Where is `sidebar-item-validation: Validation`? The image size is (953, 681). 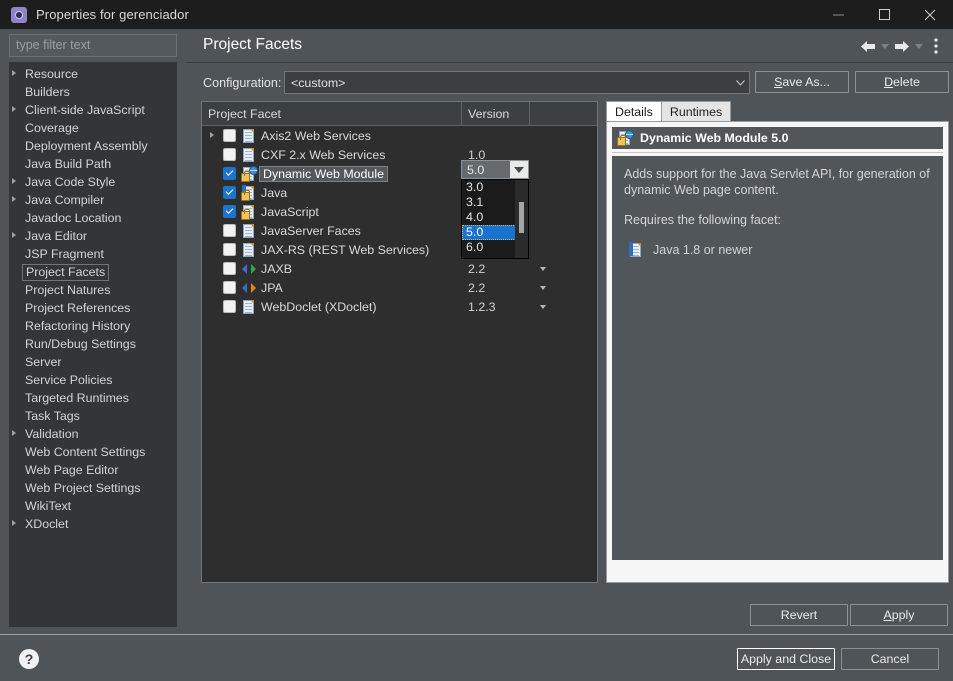
sidebar-item-validation: Validation is located at coordinates (93, 434).